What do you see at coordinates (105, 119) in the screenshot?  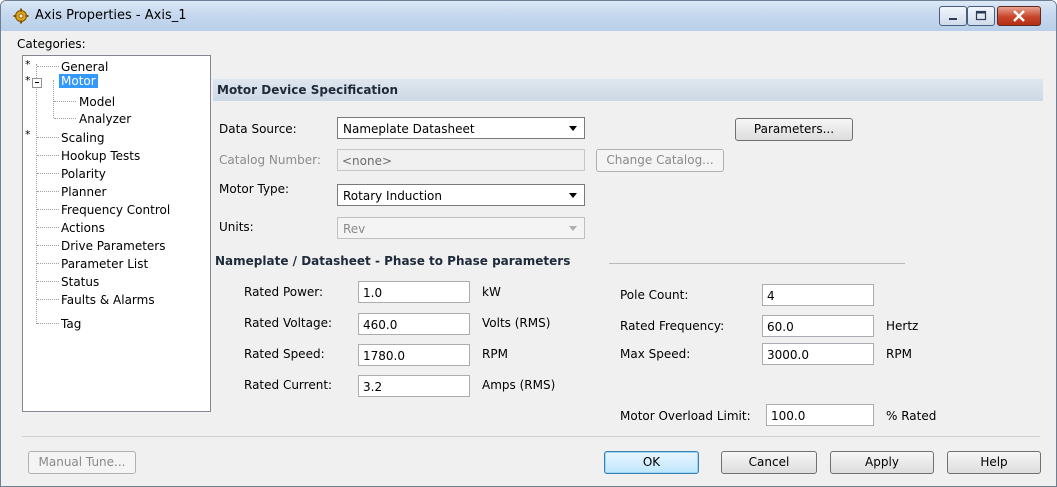 I see `category-analyzer: Analyzer` at bounding box center [105, 119].